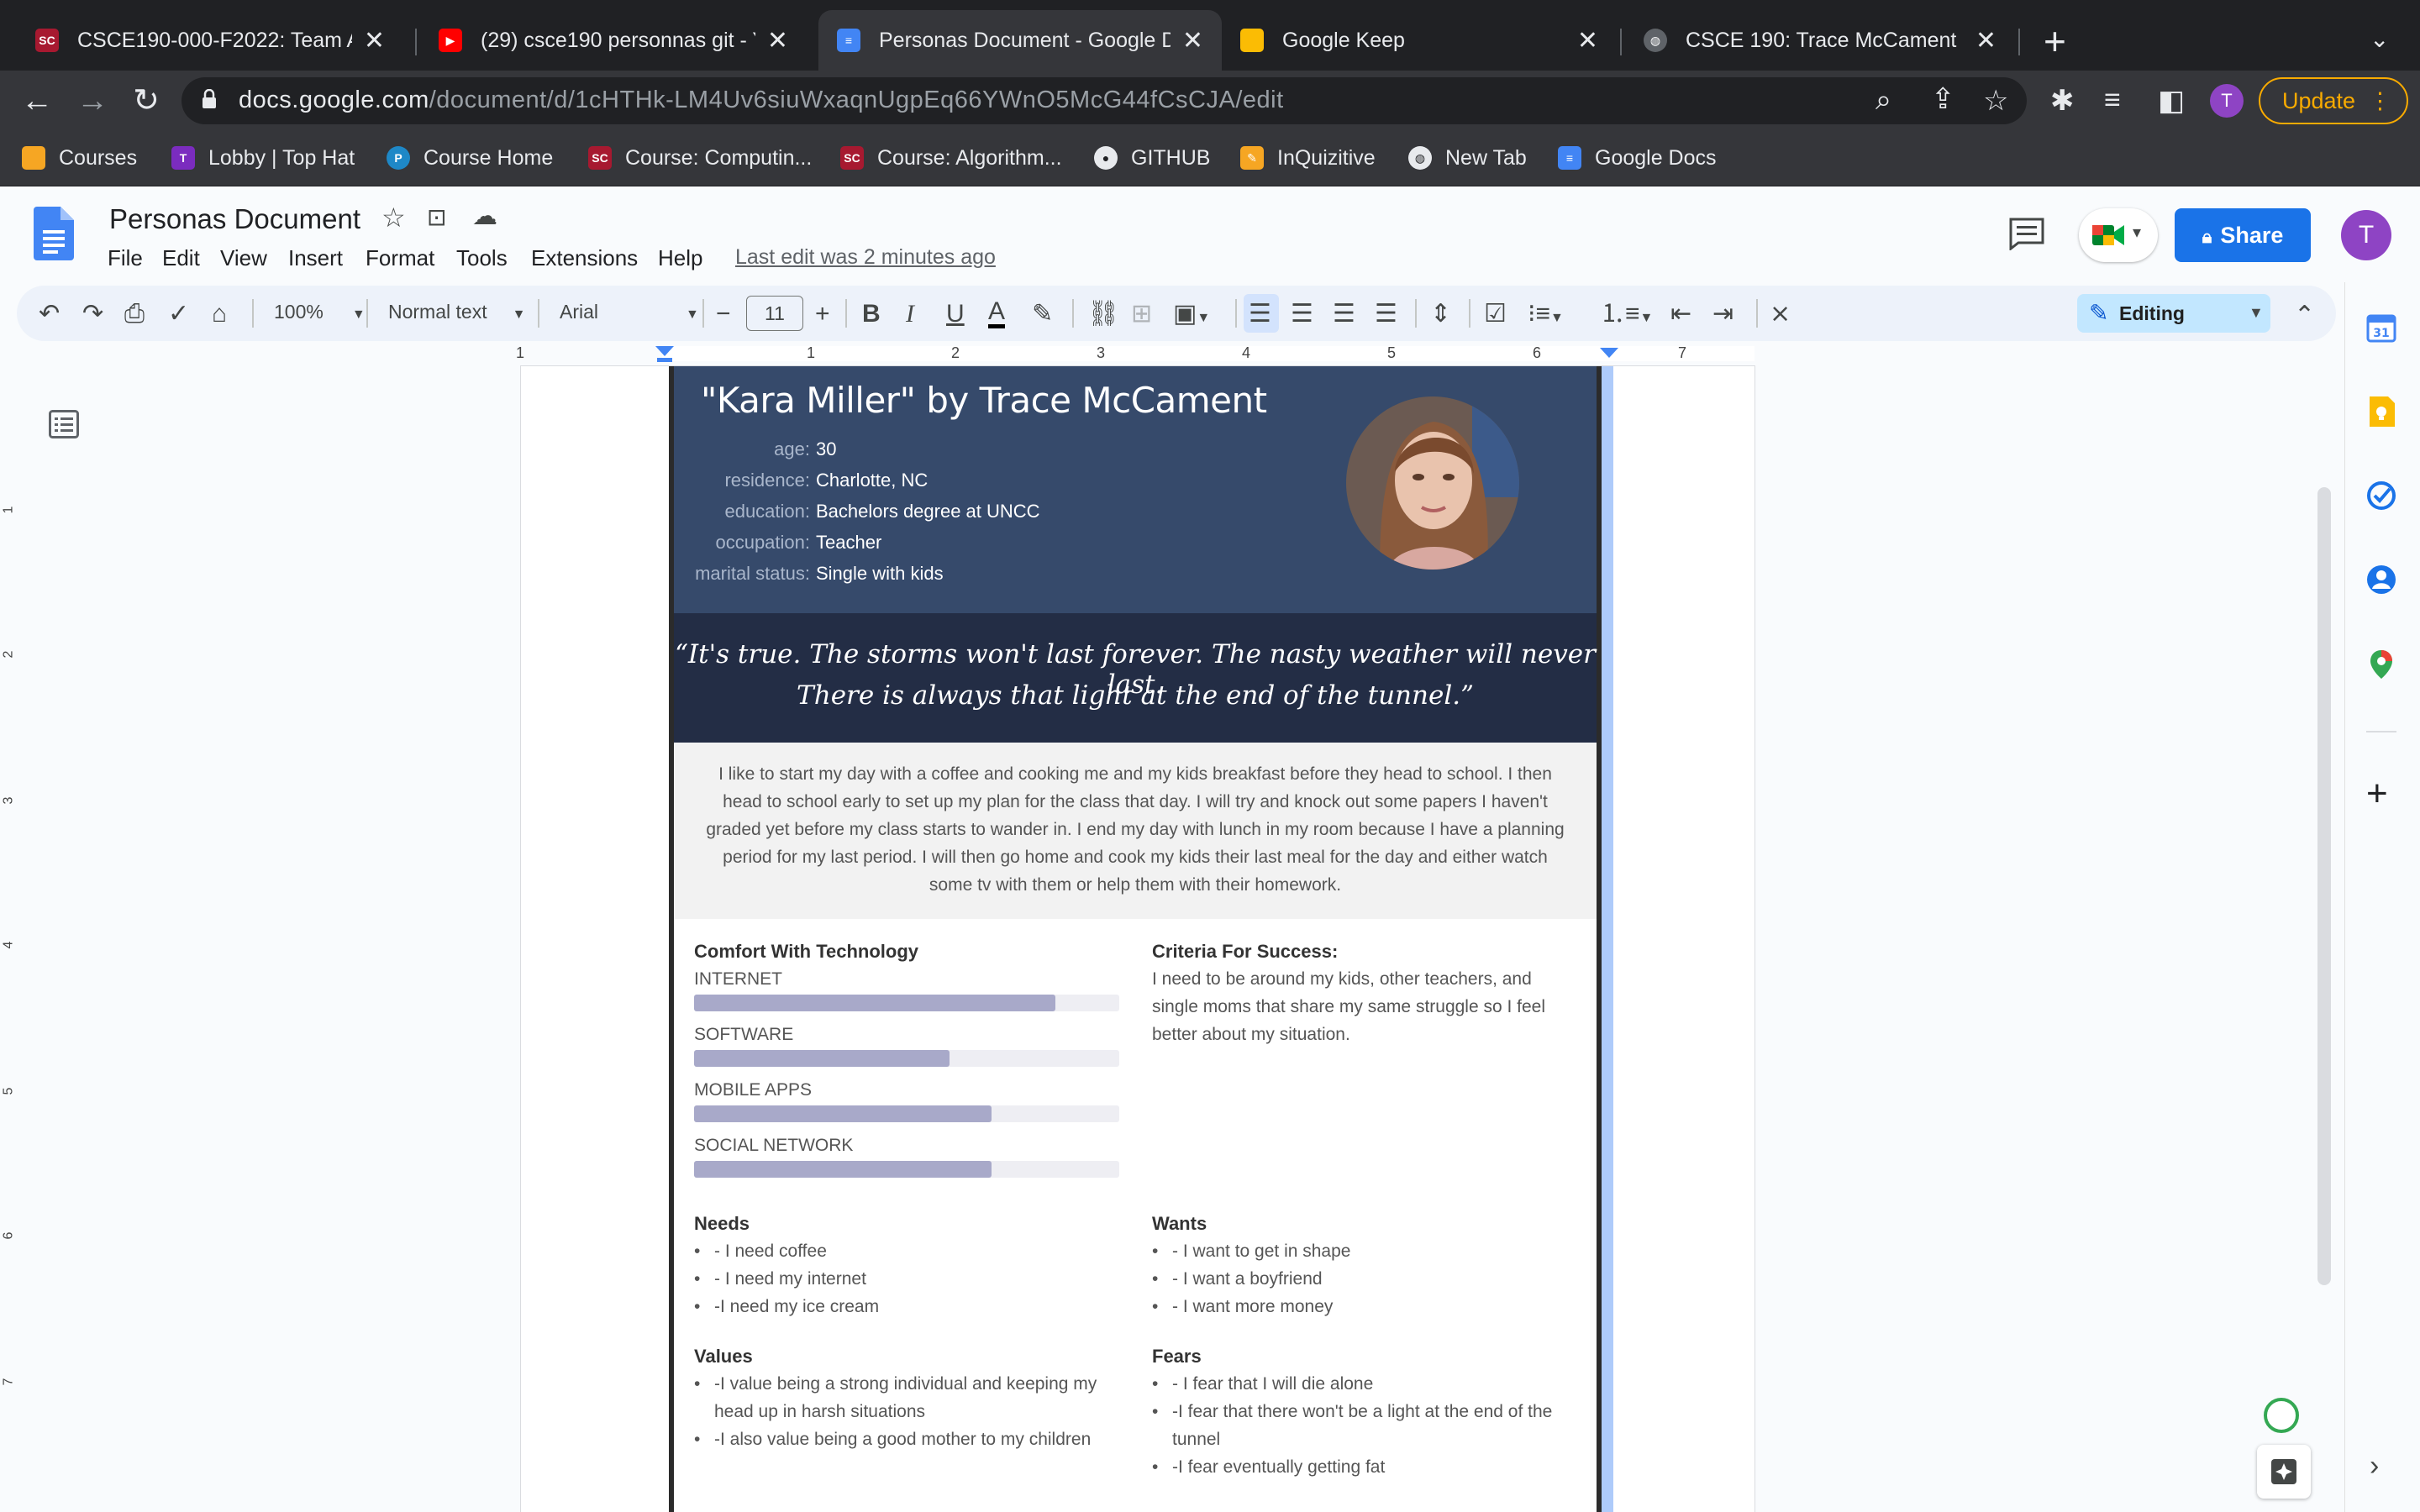 Image resolution: width=2420 pixels, height=1512 pixels. I want to click on print-icon: ⎙, so click(134, 314).